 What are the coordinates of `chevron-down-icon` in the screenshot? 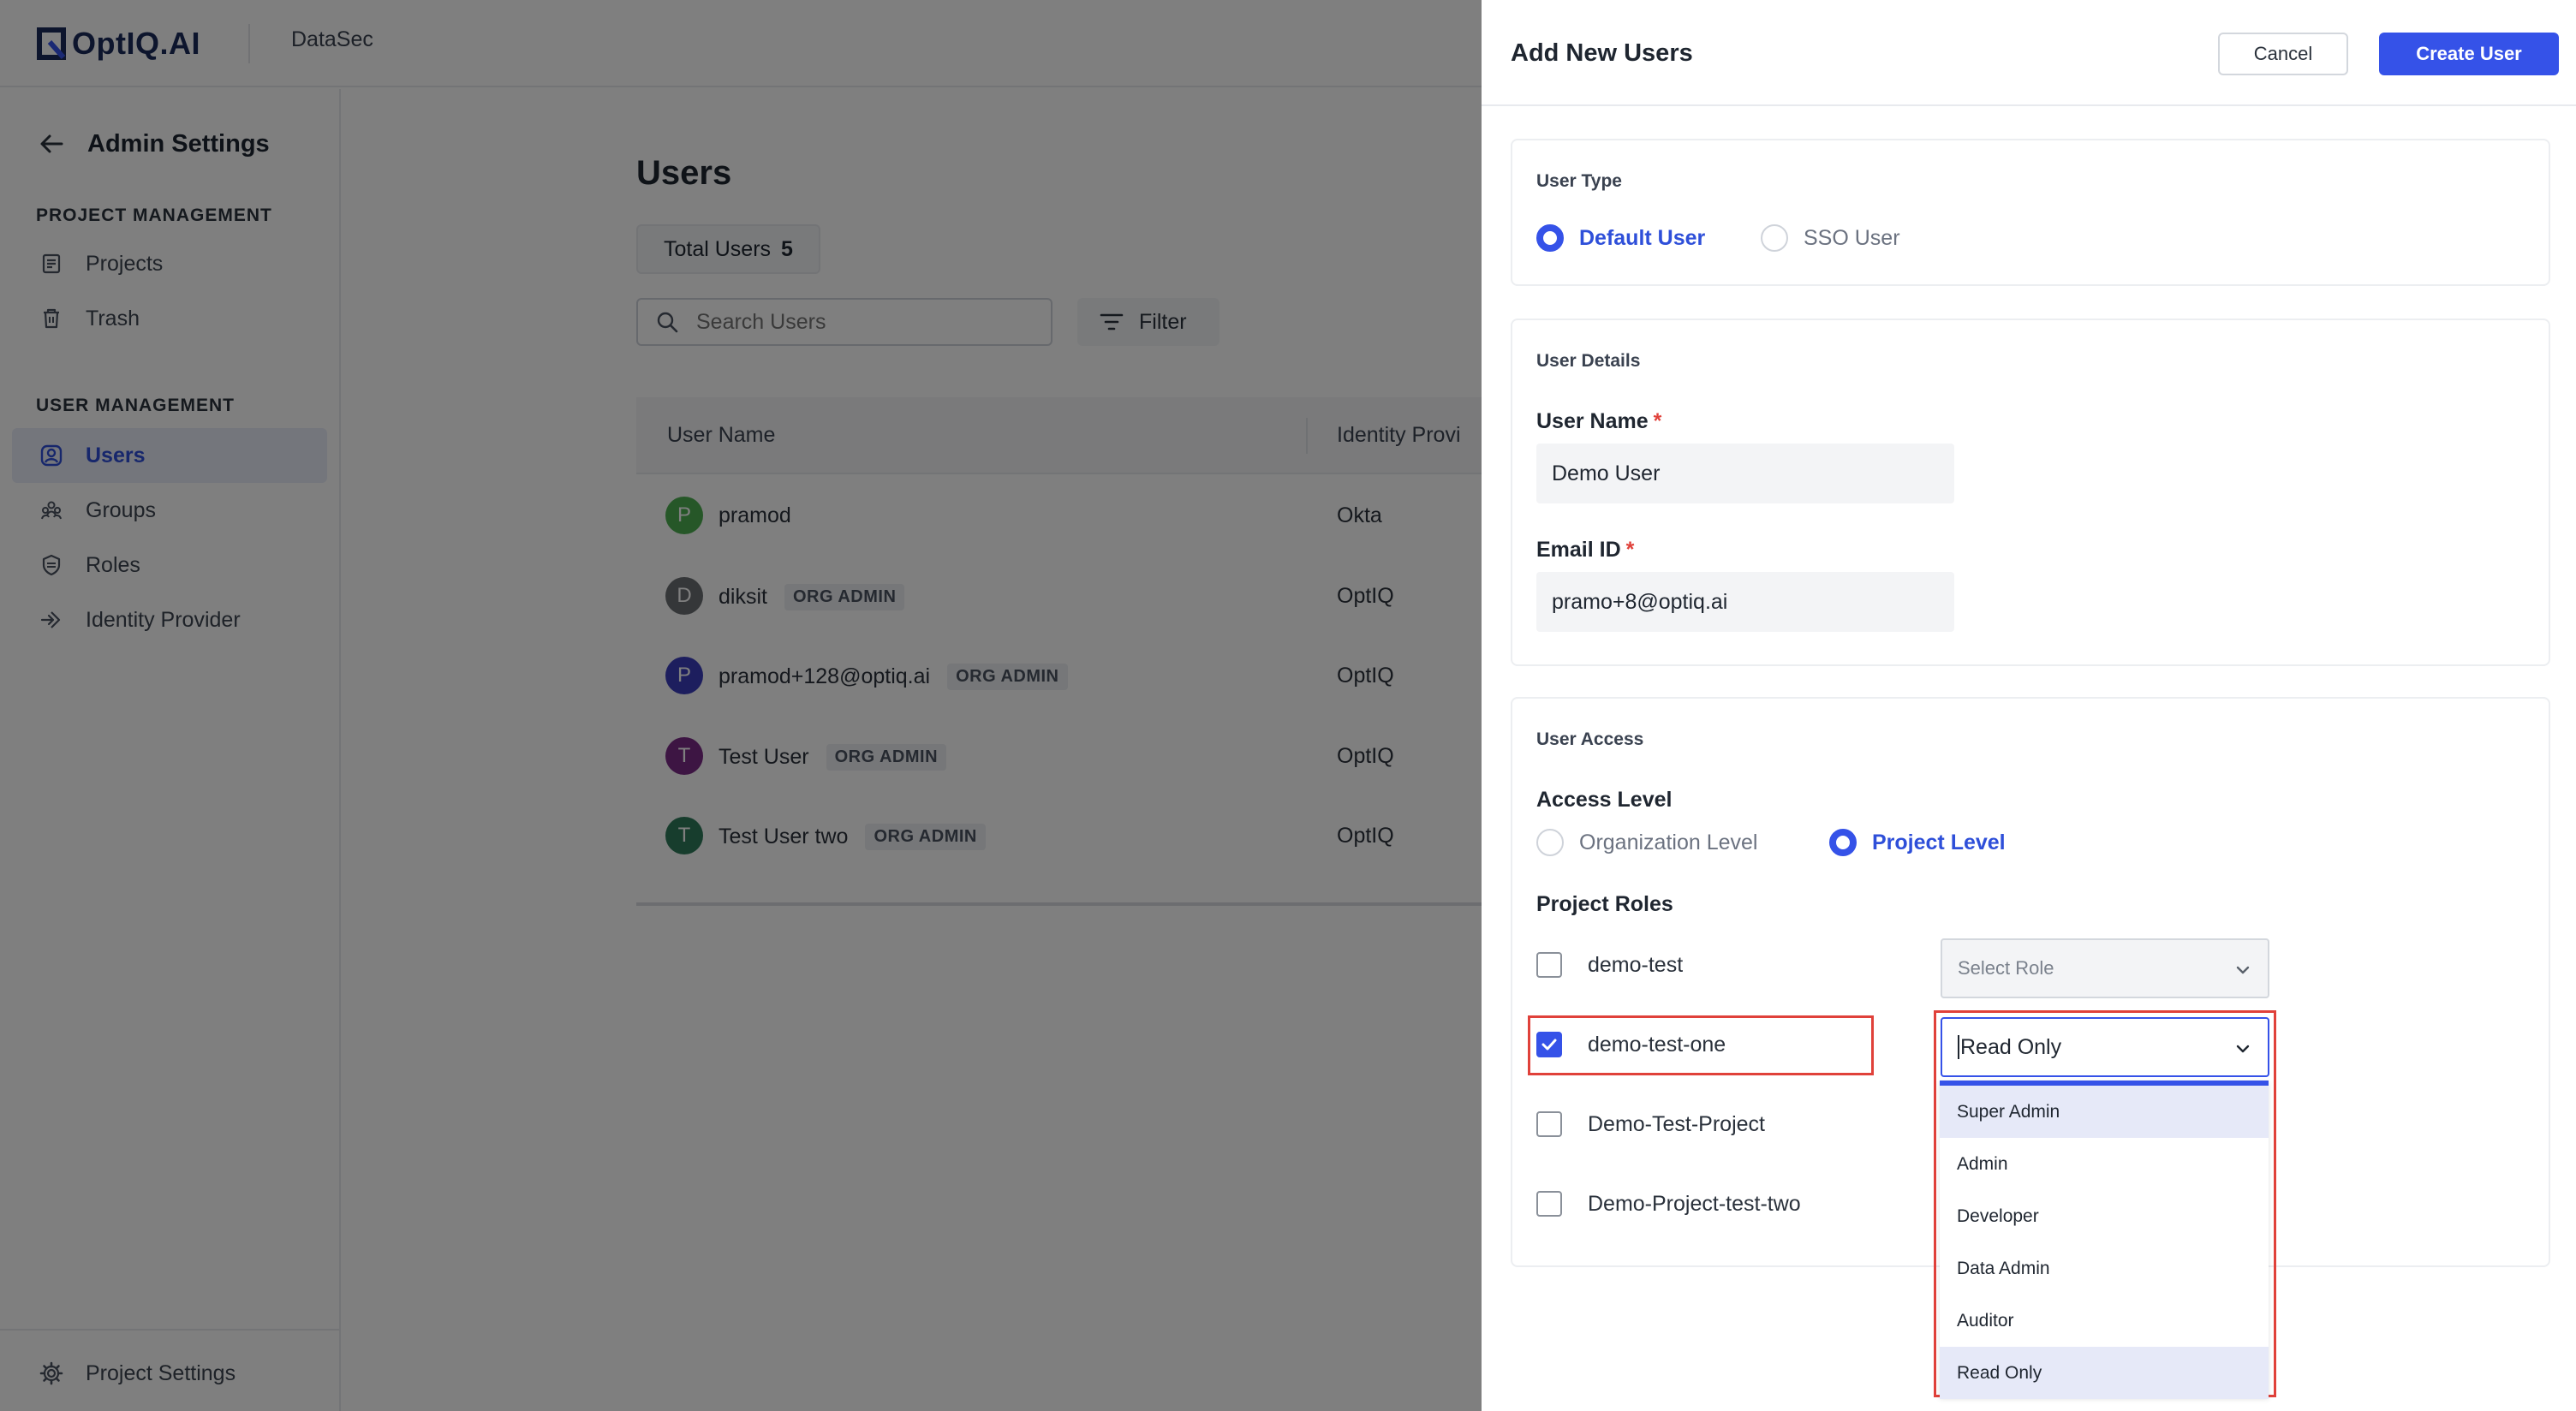 It's located at (2243, 970).